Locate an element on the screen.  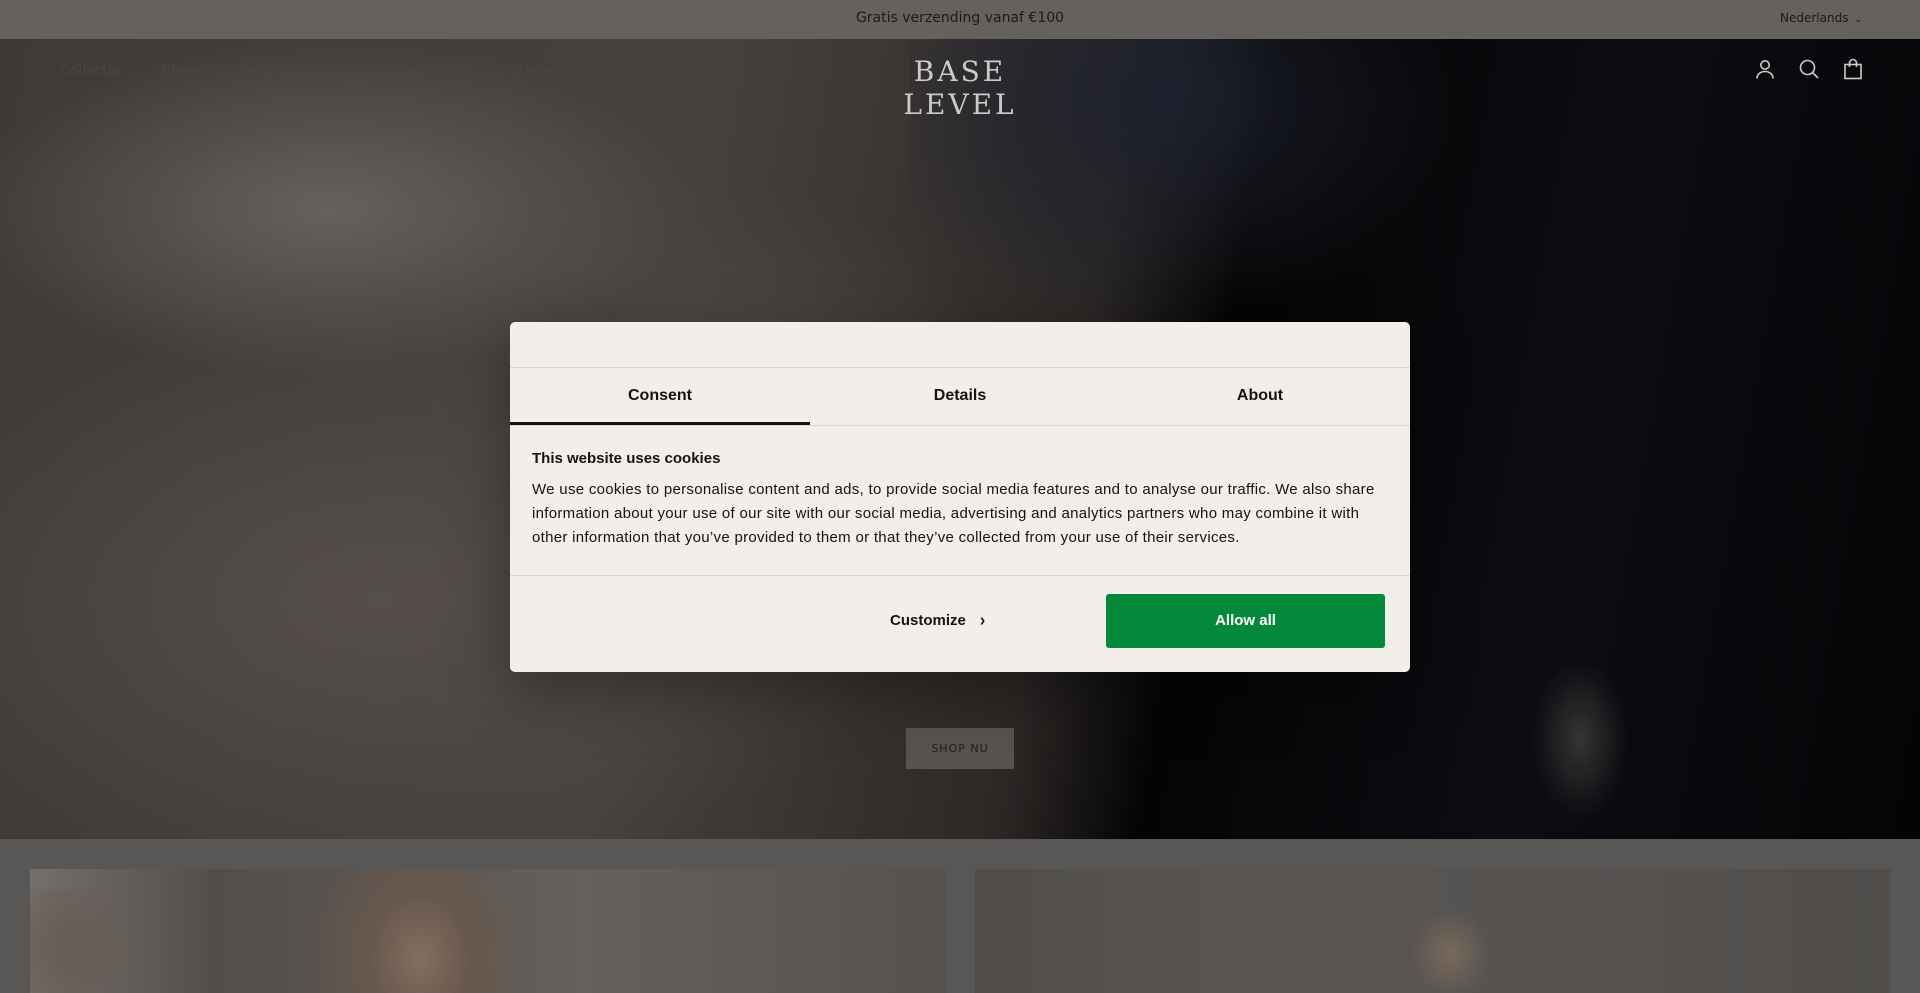
dialog-heading: This website uses cookies is located at coordinates (626, 458).